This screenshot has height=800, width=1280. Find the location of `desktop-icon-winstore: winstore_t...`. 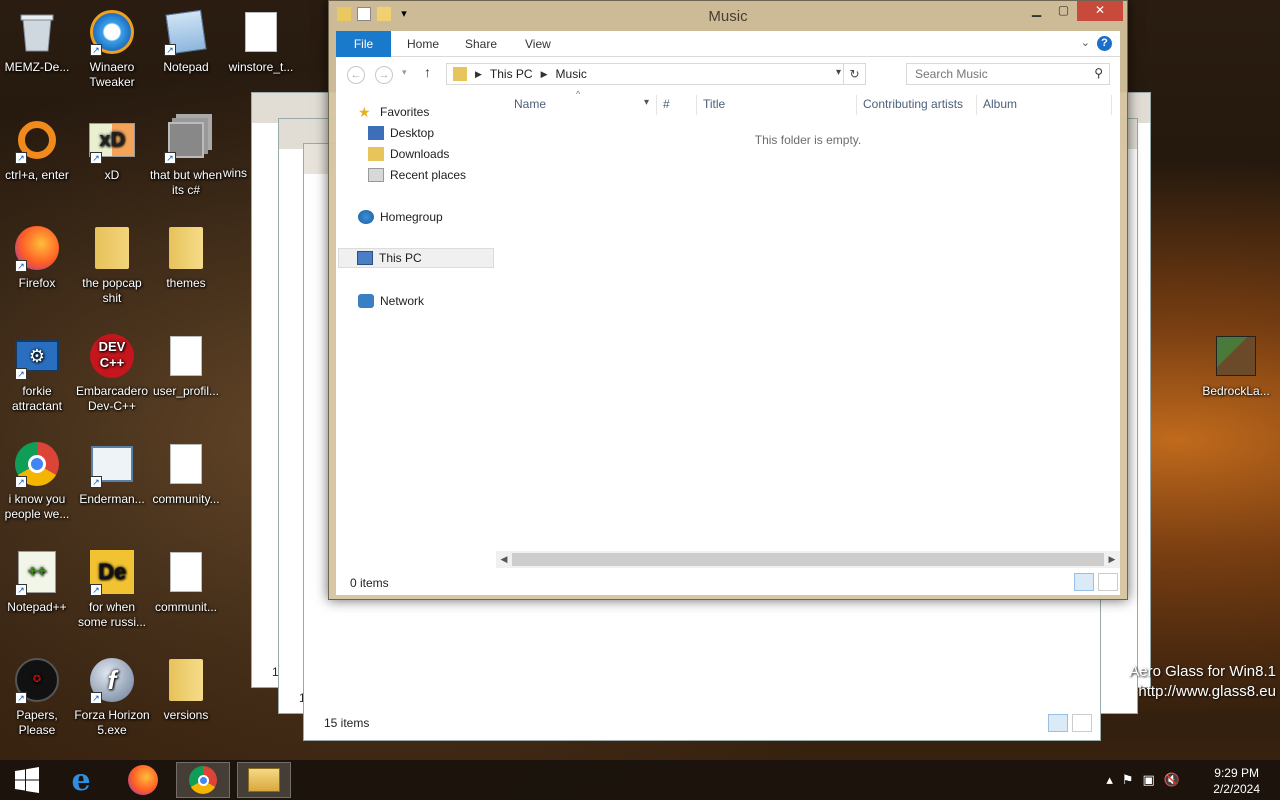

desktop-icon-winstore: winstore_t... is located at coordinates (261, 41).